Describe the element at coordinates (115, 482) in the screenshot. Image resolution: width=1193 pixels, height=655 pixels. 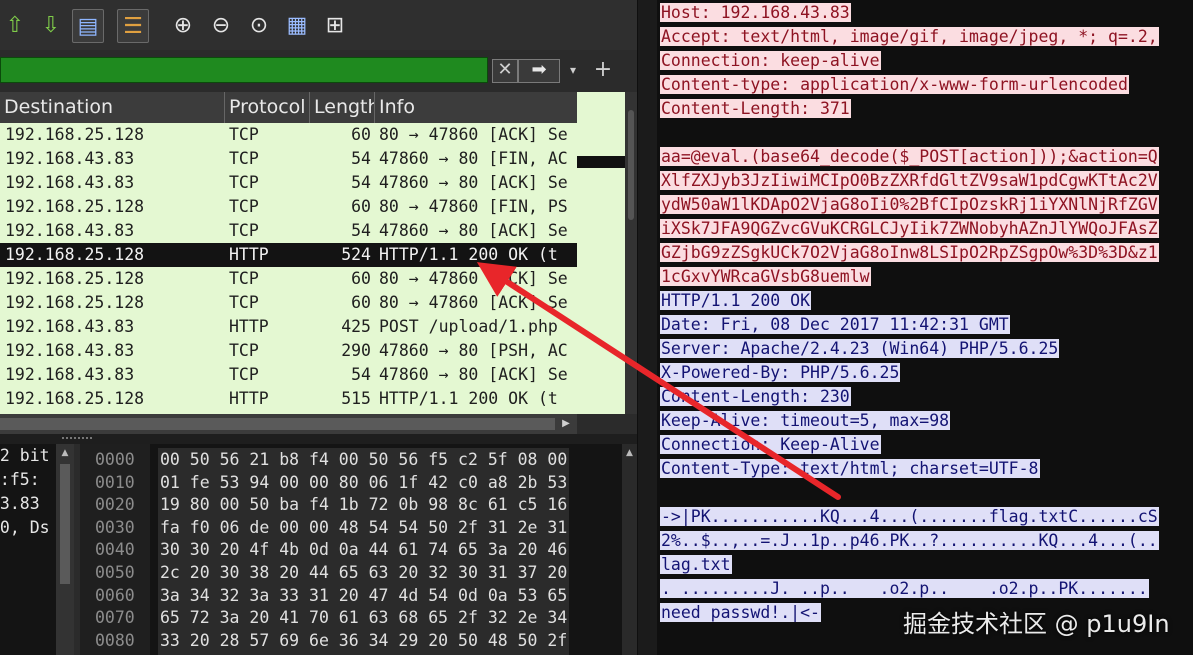
I see `hex-offset: 0010` at that location.